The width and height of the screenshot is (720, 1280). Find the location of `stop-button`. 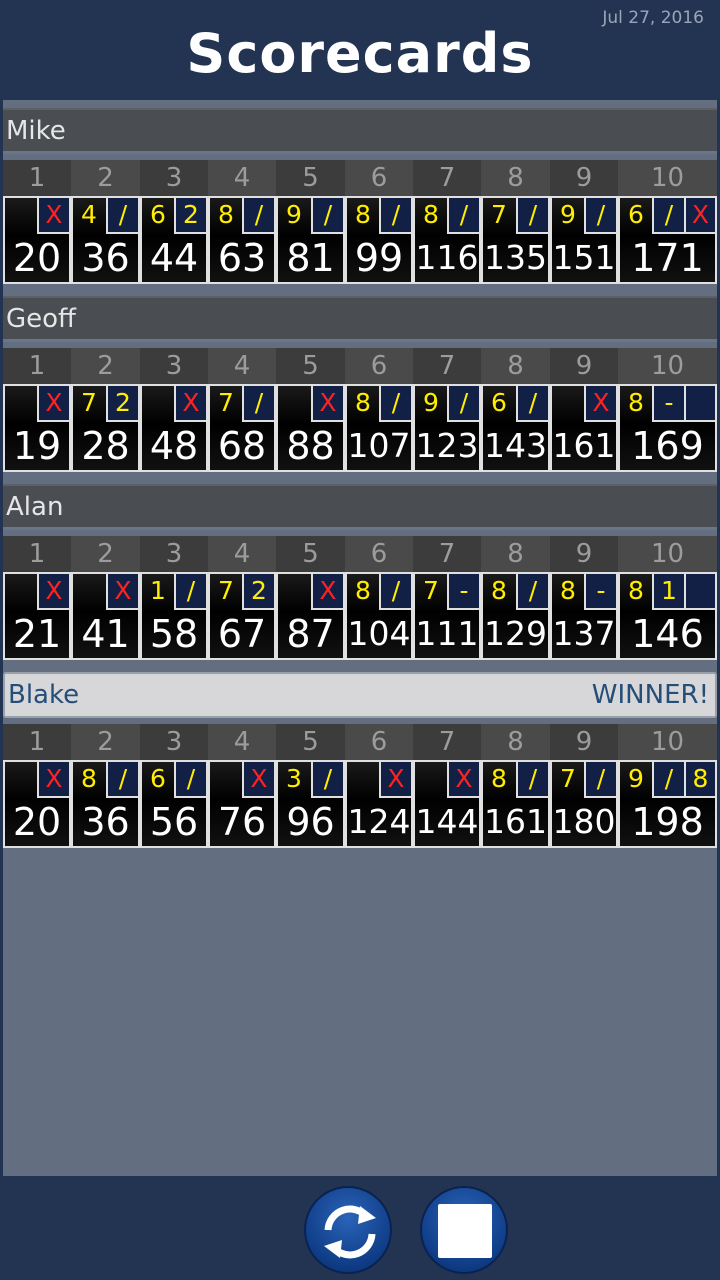

stop-button is located at coordinates (464, 1230).